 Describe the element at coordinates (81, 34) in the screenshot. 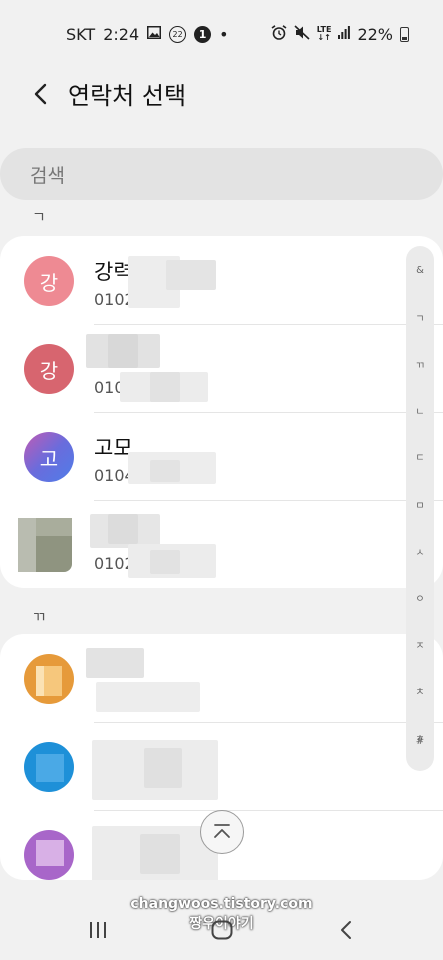

I see `carrier: SKT` at that location.